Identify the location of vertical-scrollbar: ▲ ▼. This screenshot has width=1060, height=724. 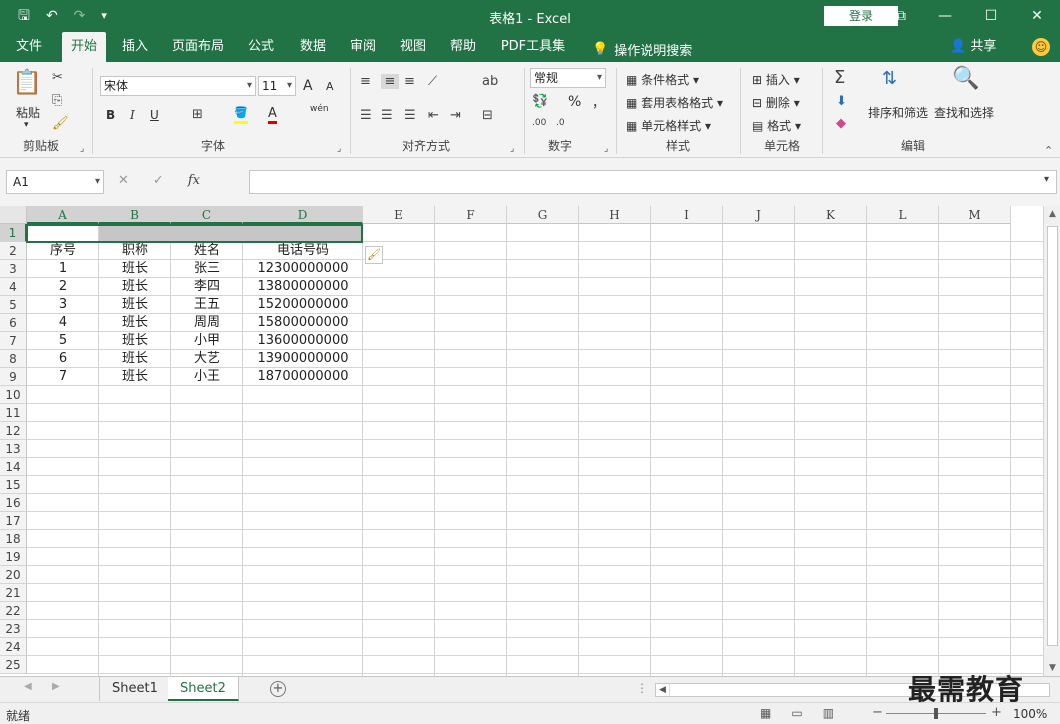
(1051, 441).